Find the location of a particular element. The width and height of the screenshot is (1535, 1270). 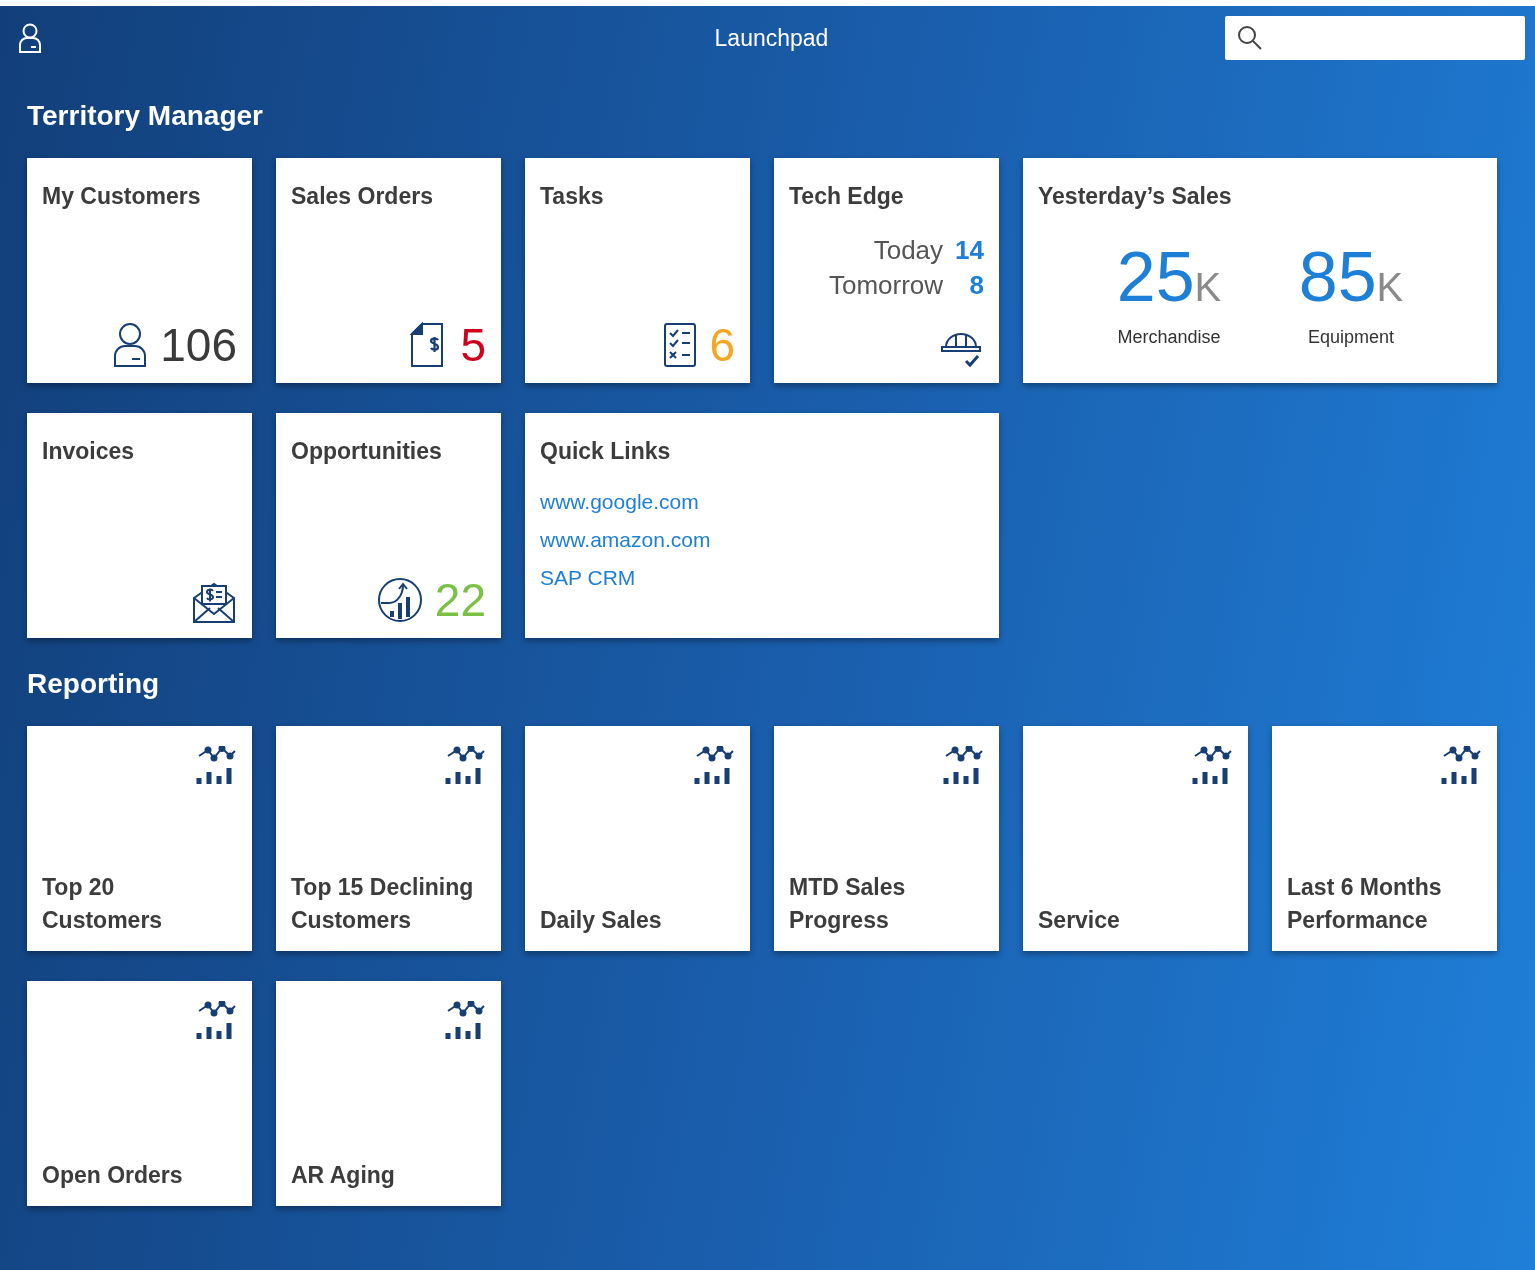

tile: Sales Orders 5 is located at coordinates (388, 270).